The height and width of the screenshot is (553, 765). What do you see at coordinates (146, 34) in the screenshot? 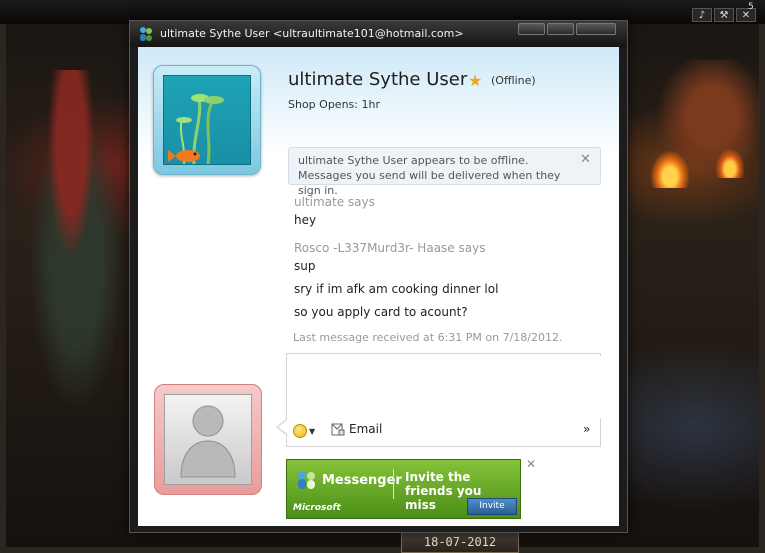
I see `messenger-buddy-icon` at bounding box center [146, 34].